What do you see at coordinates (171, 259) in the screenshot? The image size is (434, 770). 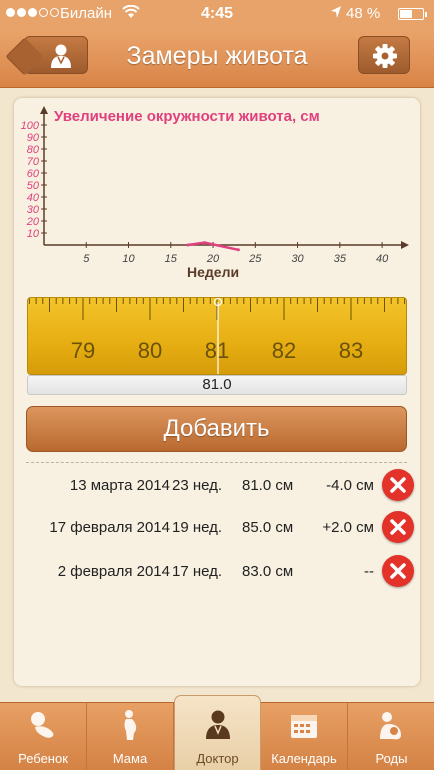 I see `x-tick-label: 15` at bounding box center [171, 259].